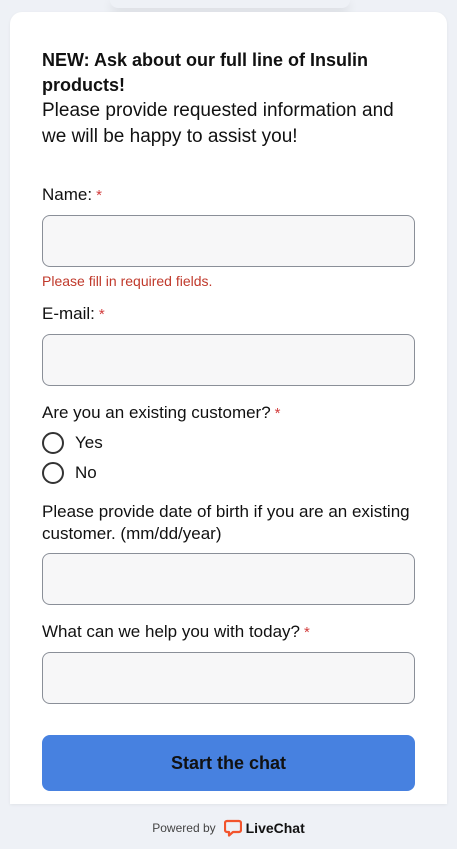 This screenshot has width=457, height=849. I want to click on start-chat-button: Start the chat, so click(228, 763).